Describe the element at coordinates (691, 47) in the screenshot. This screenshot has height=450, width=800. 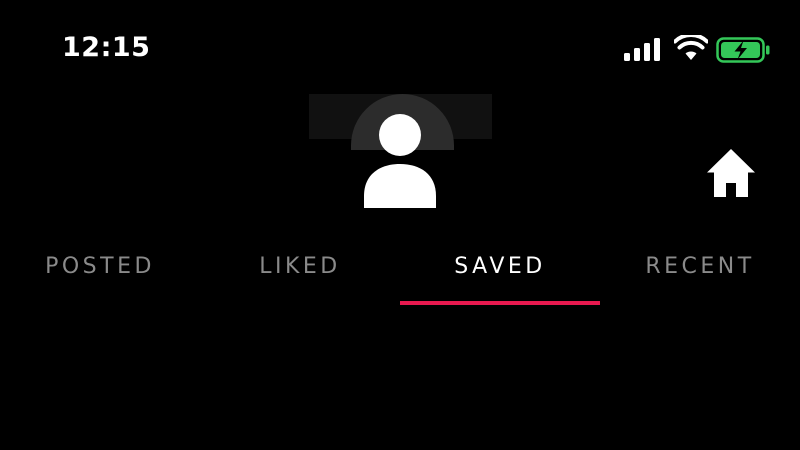
I see `wifi-icon` at that location.